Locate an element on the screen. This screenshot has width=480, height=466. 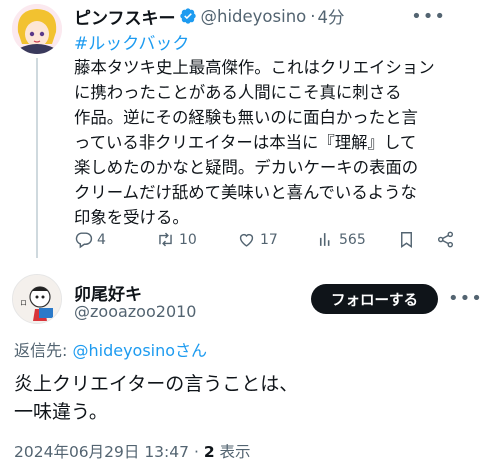
tweet1-line: 藤本タツキ史上最高傑作。これはクリエイション is located at coordinates (254, 67).